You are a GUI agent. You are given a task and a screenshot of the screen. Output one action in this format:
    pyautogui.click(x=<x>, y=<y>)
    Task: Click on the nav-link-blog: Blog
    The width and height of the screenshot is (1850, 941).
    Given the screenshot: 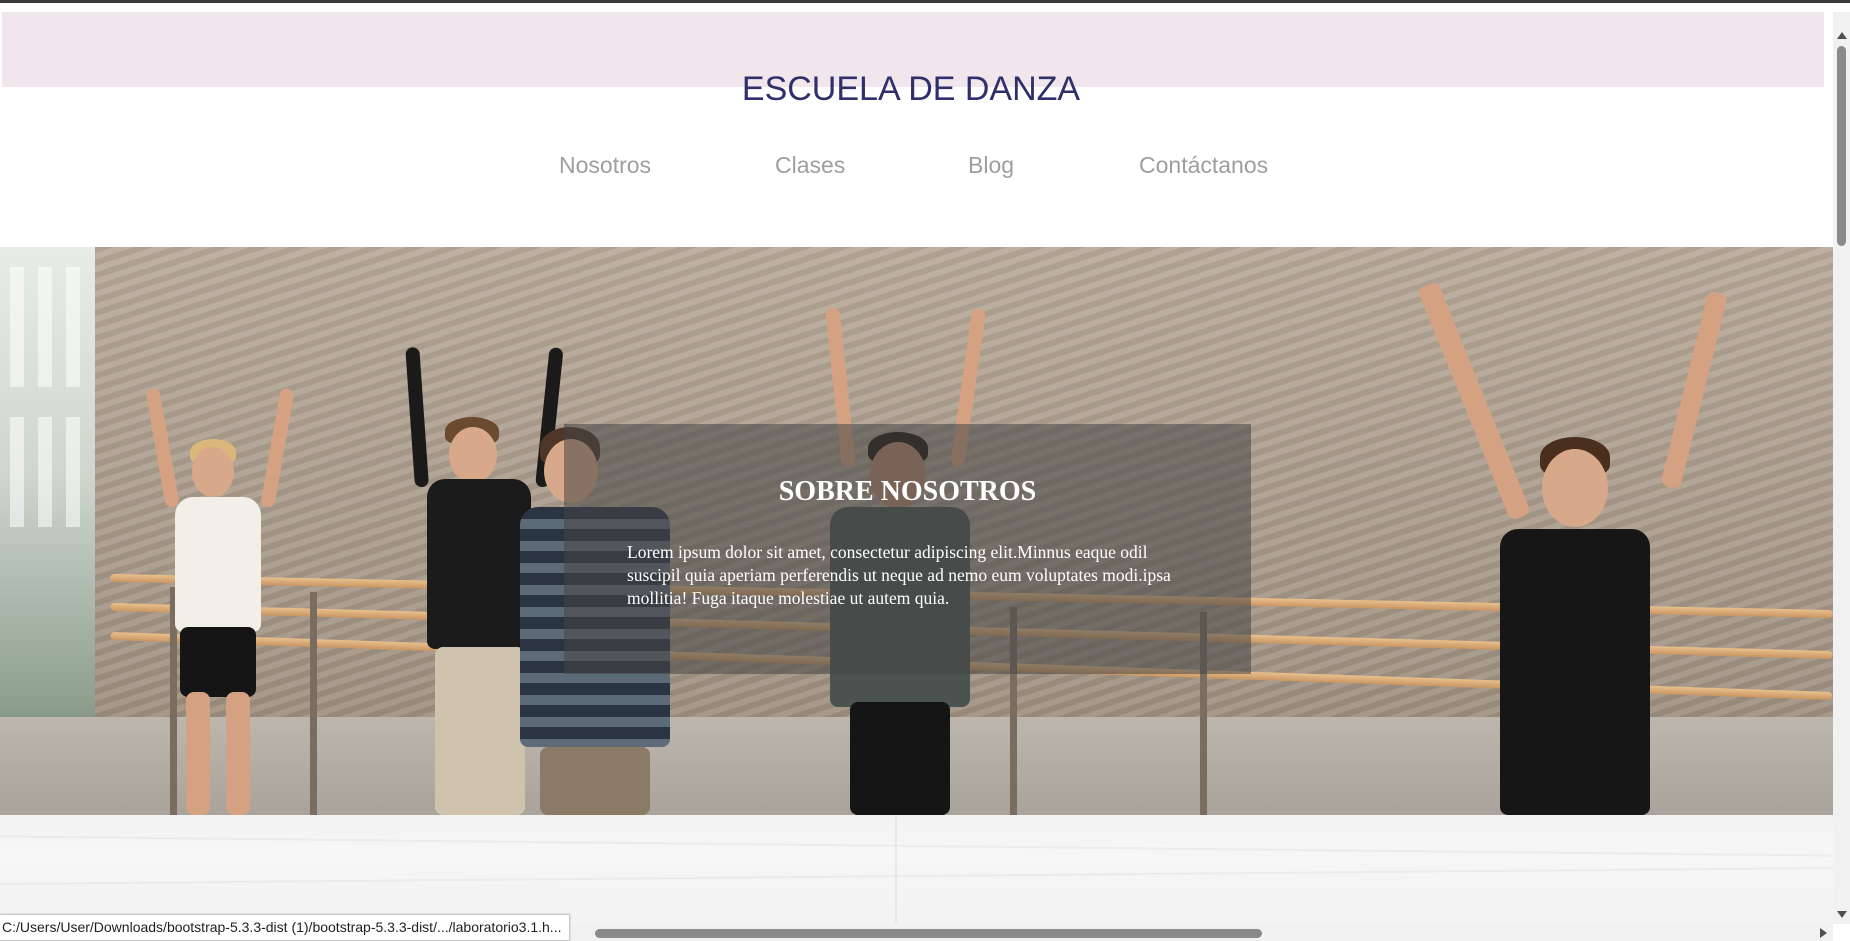 What is the action you would take?
    pyautogui.click(x=991, y=165)
    